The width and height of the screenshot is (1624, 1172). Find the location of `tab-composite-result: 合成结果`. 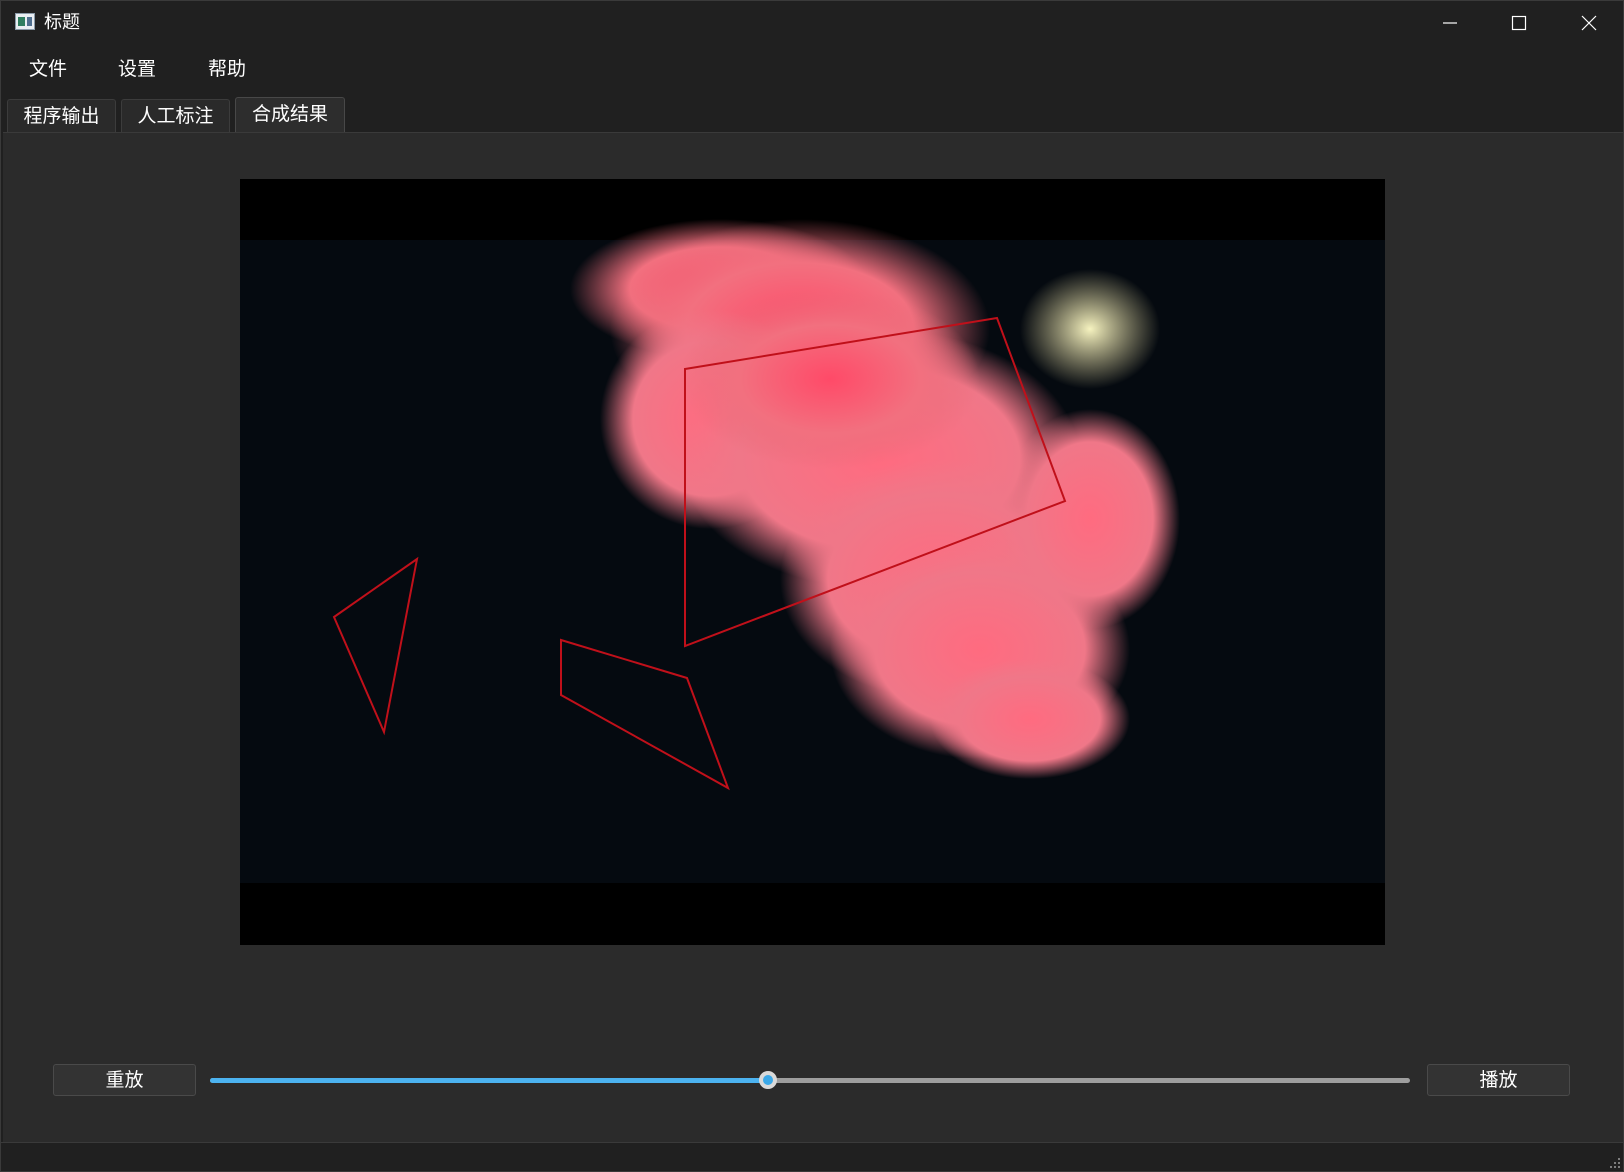

tab-composite-result: 合成结果 is located at coordinates (290, 115).